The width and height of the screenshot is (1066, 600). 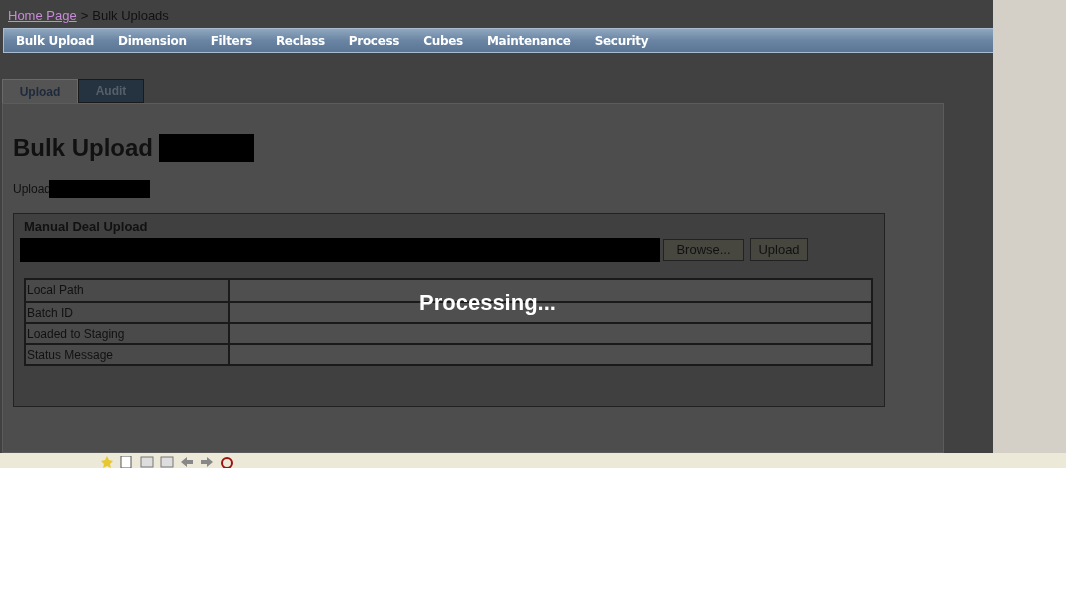 What do you see at coordinates (127, 462) in the screenshot?
I see `document-icon` at bounding box center [127, 462].